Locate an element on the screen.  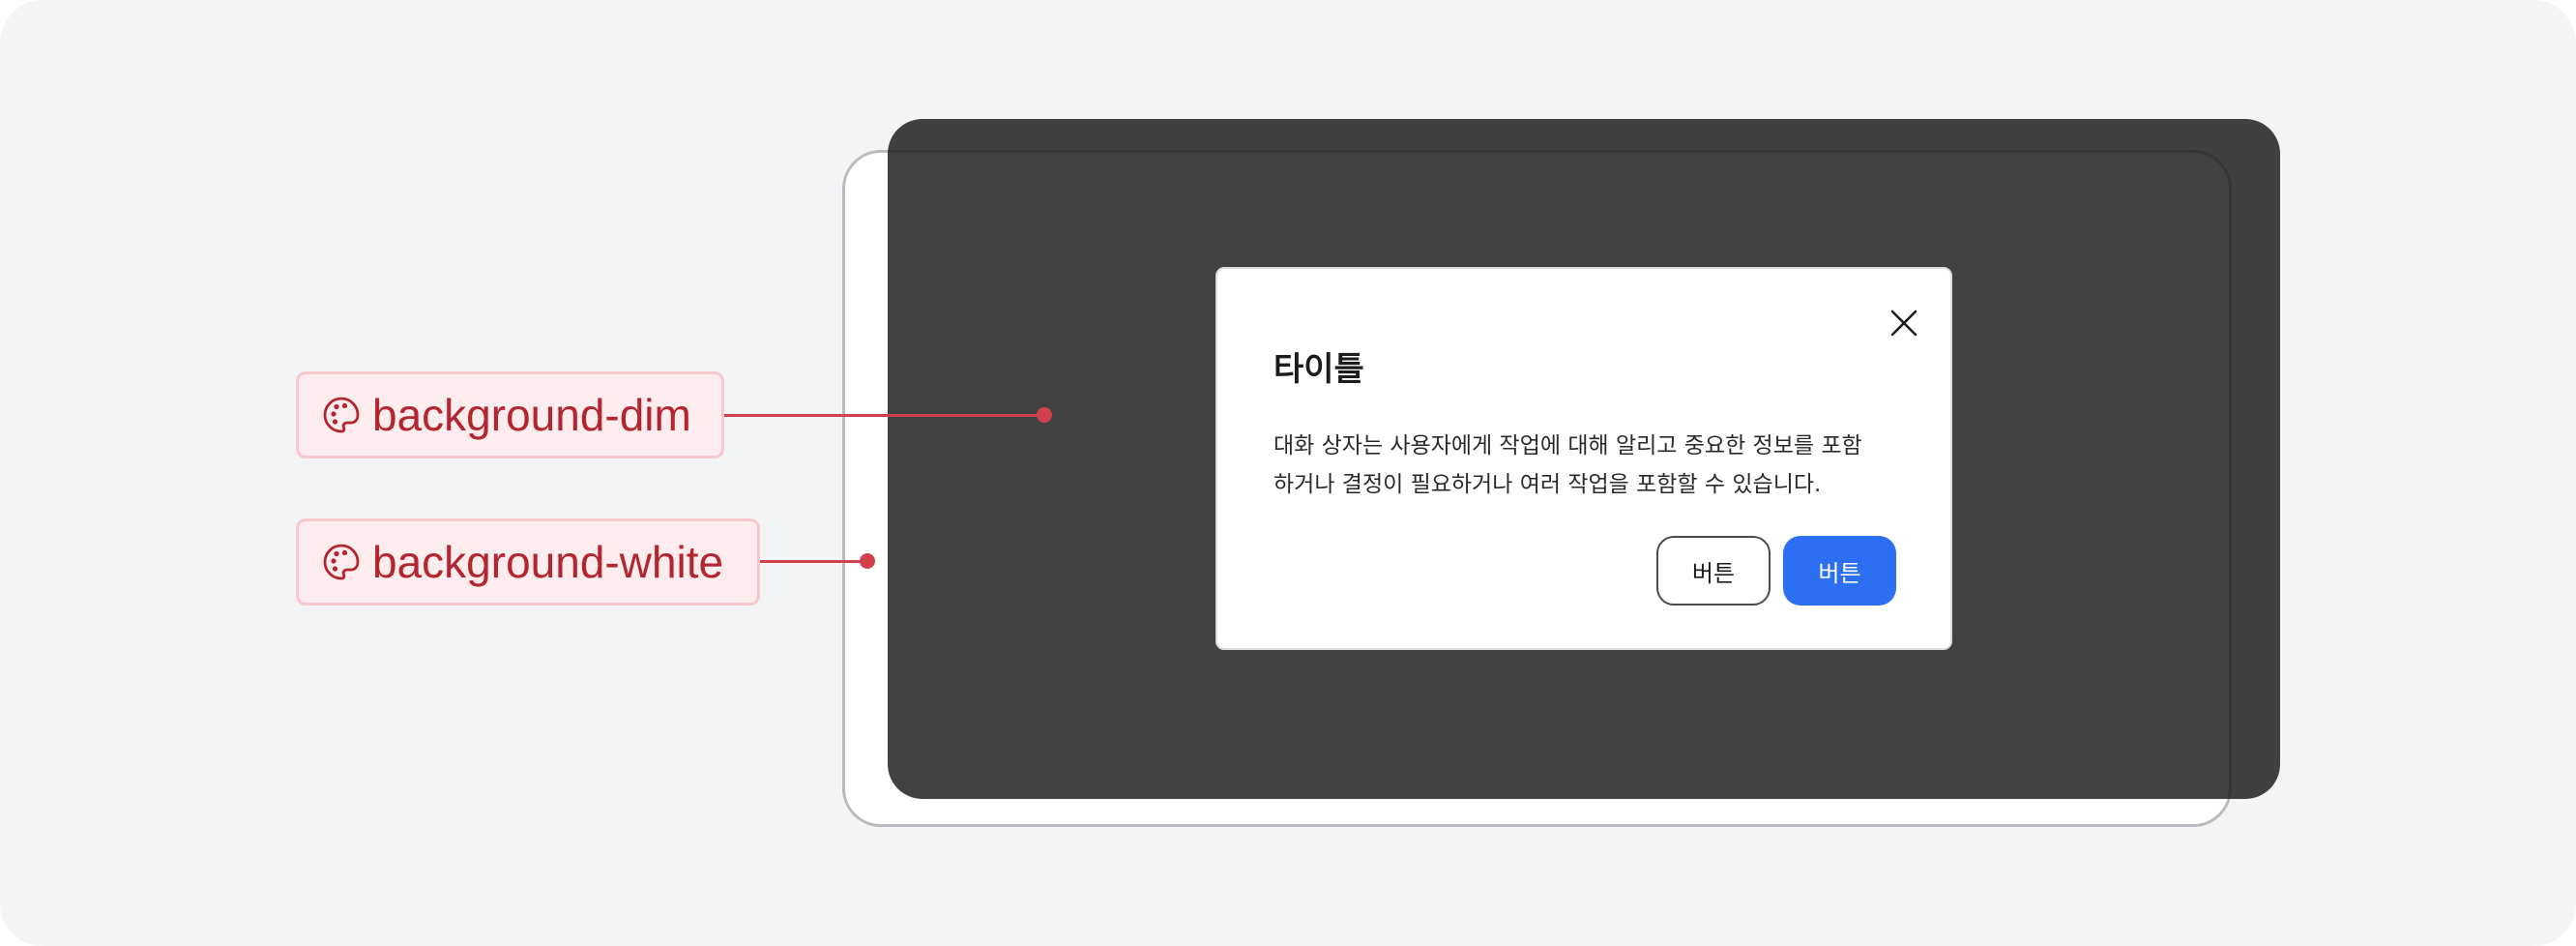
annotation-background-dim: background-dim is located at coordinates (510, 414).